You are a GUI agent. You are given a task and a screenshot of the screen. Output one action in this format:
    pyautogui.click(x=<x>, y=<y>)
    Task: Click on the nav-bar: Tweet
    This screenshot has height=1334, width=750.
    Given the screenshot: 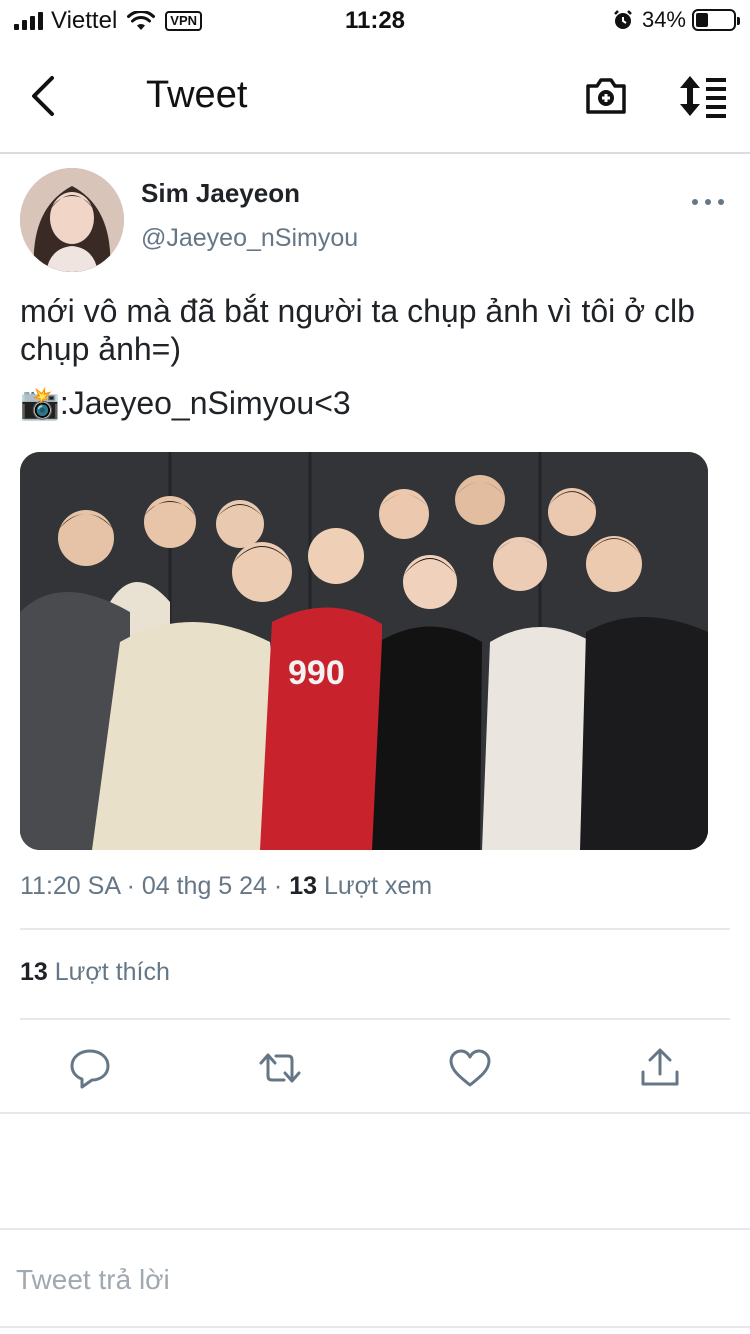 What is the action you would take?
    pyautogui.click(x=375, y=97)
    